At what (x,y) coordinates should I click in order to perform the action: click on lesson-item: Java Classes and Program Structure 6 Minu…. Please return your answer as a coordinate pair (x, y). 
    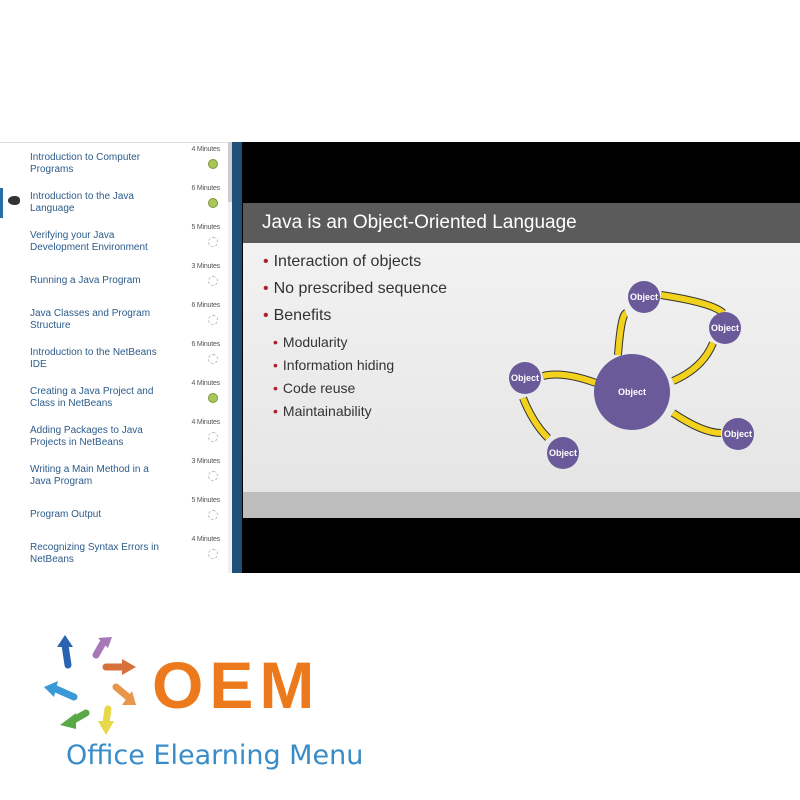
    Looking at the image, I should click on (114, 319).